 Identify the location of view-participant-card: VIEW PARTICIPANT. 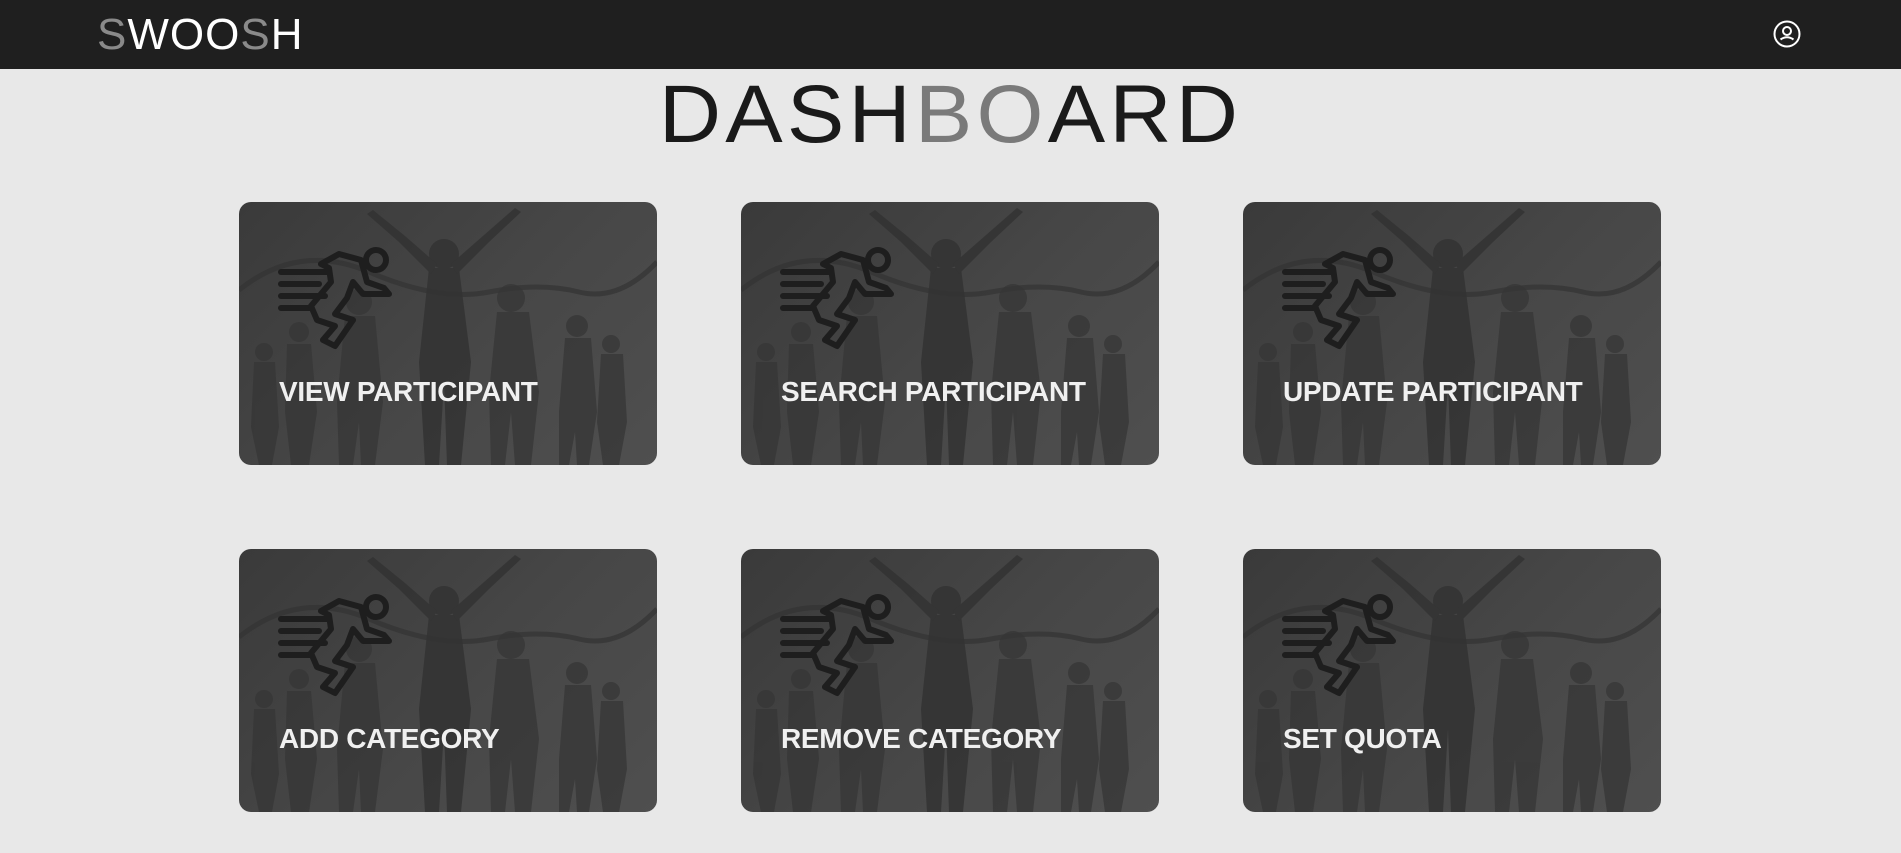
(448, 333).